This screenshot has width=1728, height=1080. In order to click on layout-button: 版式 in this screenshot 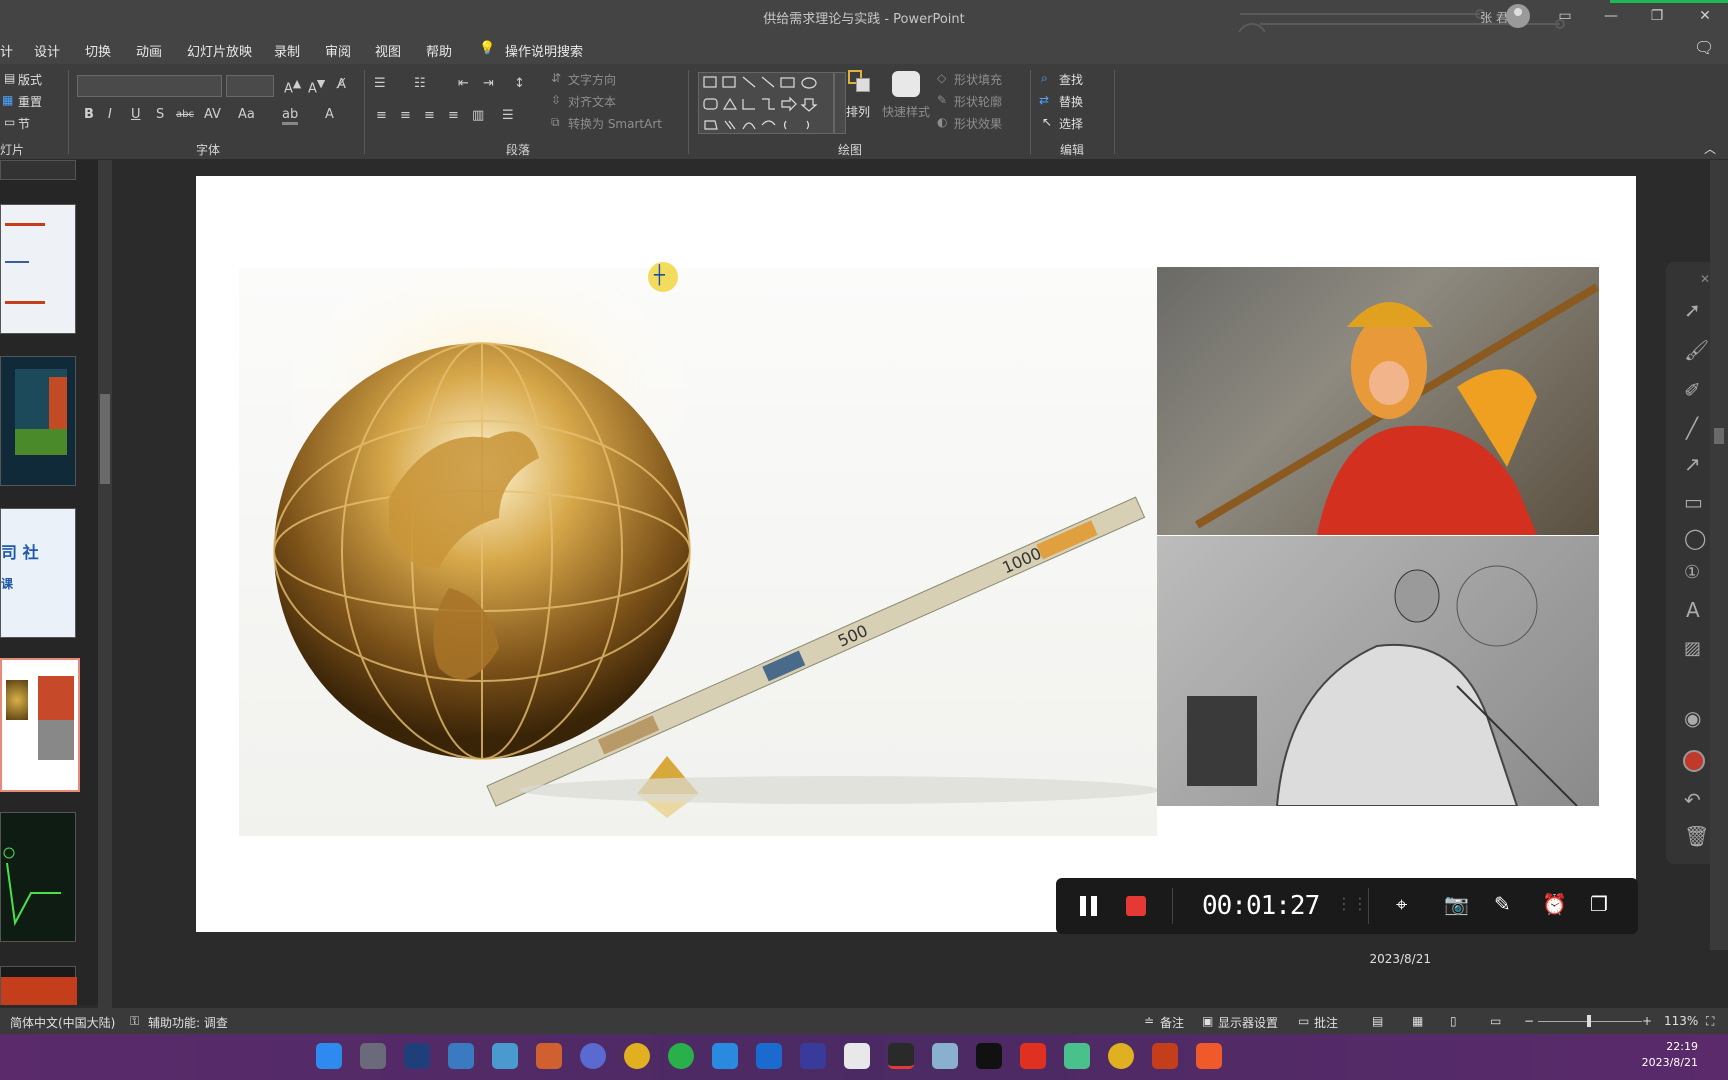, I will do `click(30, 79)`.